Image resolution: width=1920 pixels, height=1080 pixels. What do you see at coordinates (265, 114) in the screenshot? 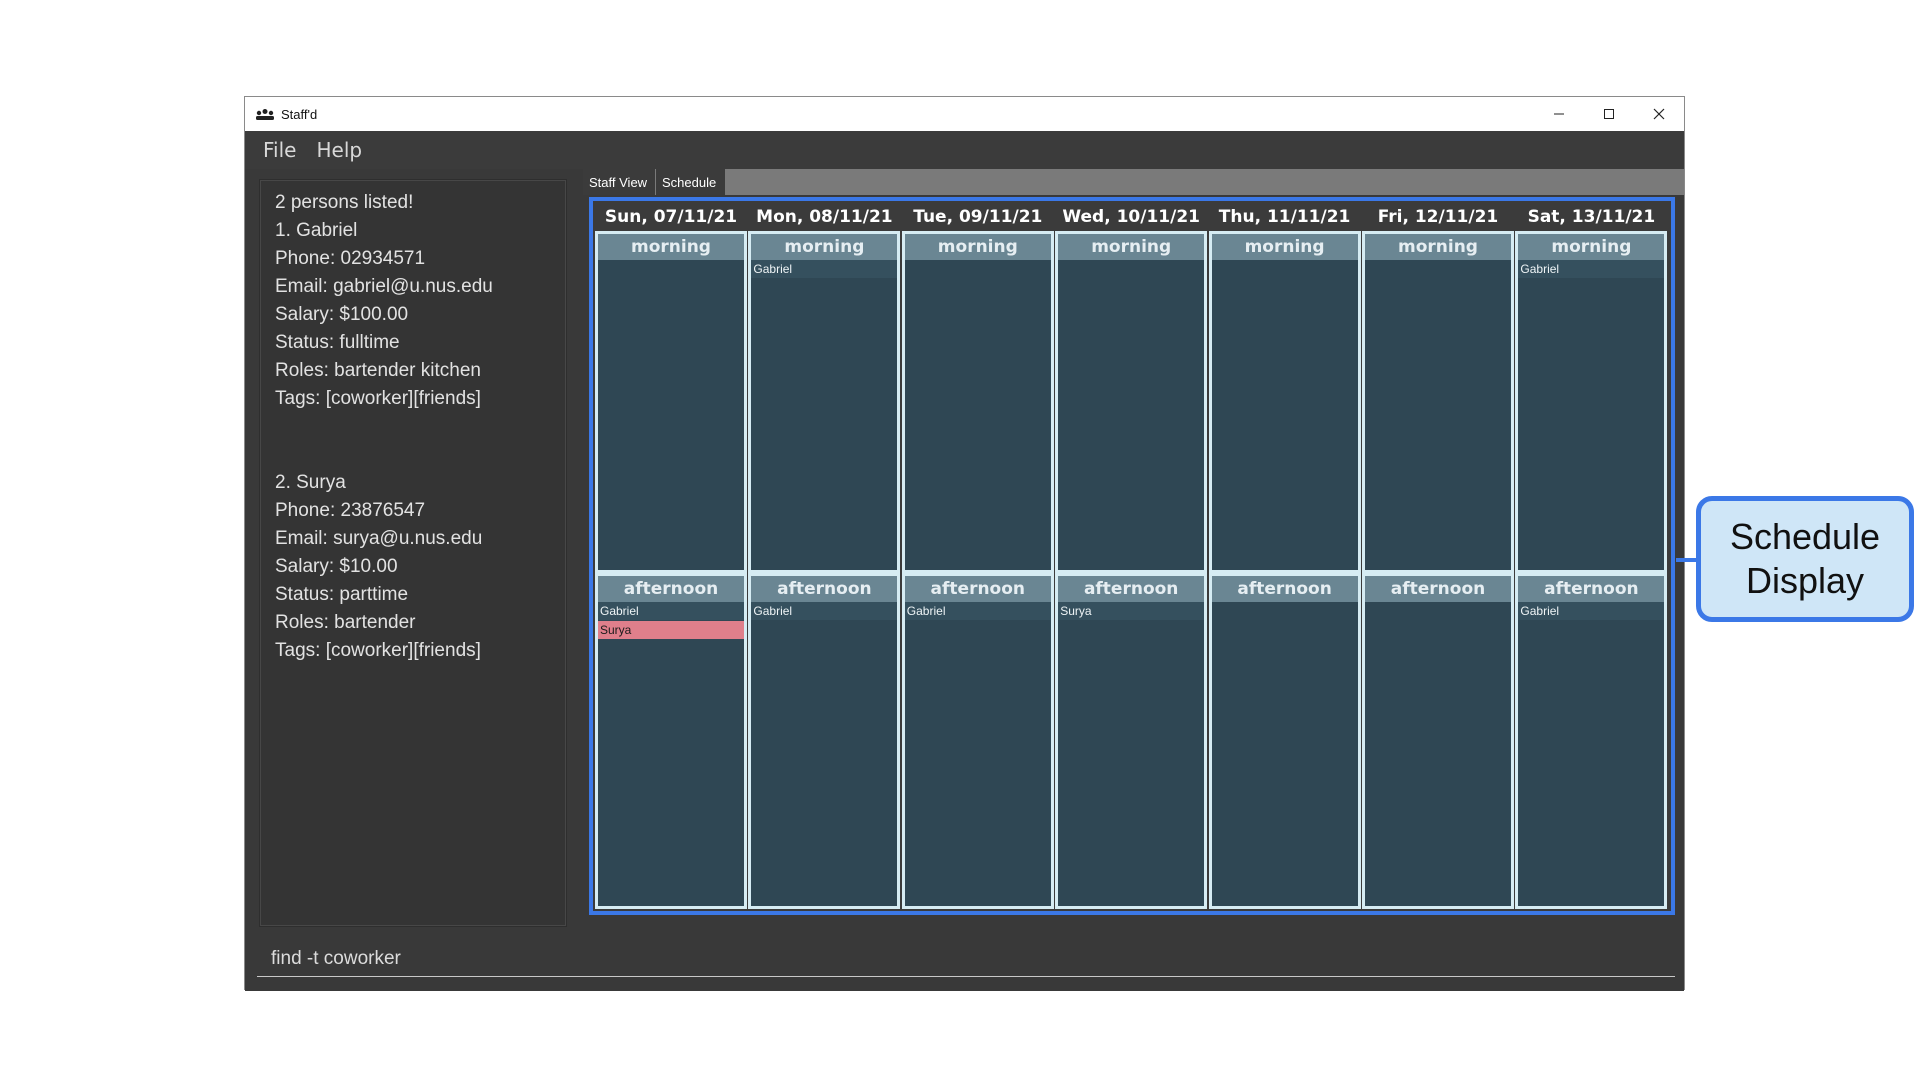
I see `app-logo-icon` at bounding box center [265, 114].